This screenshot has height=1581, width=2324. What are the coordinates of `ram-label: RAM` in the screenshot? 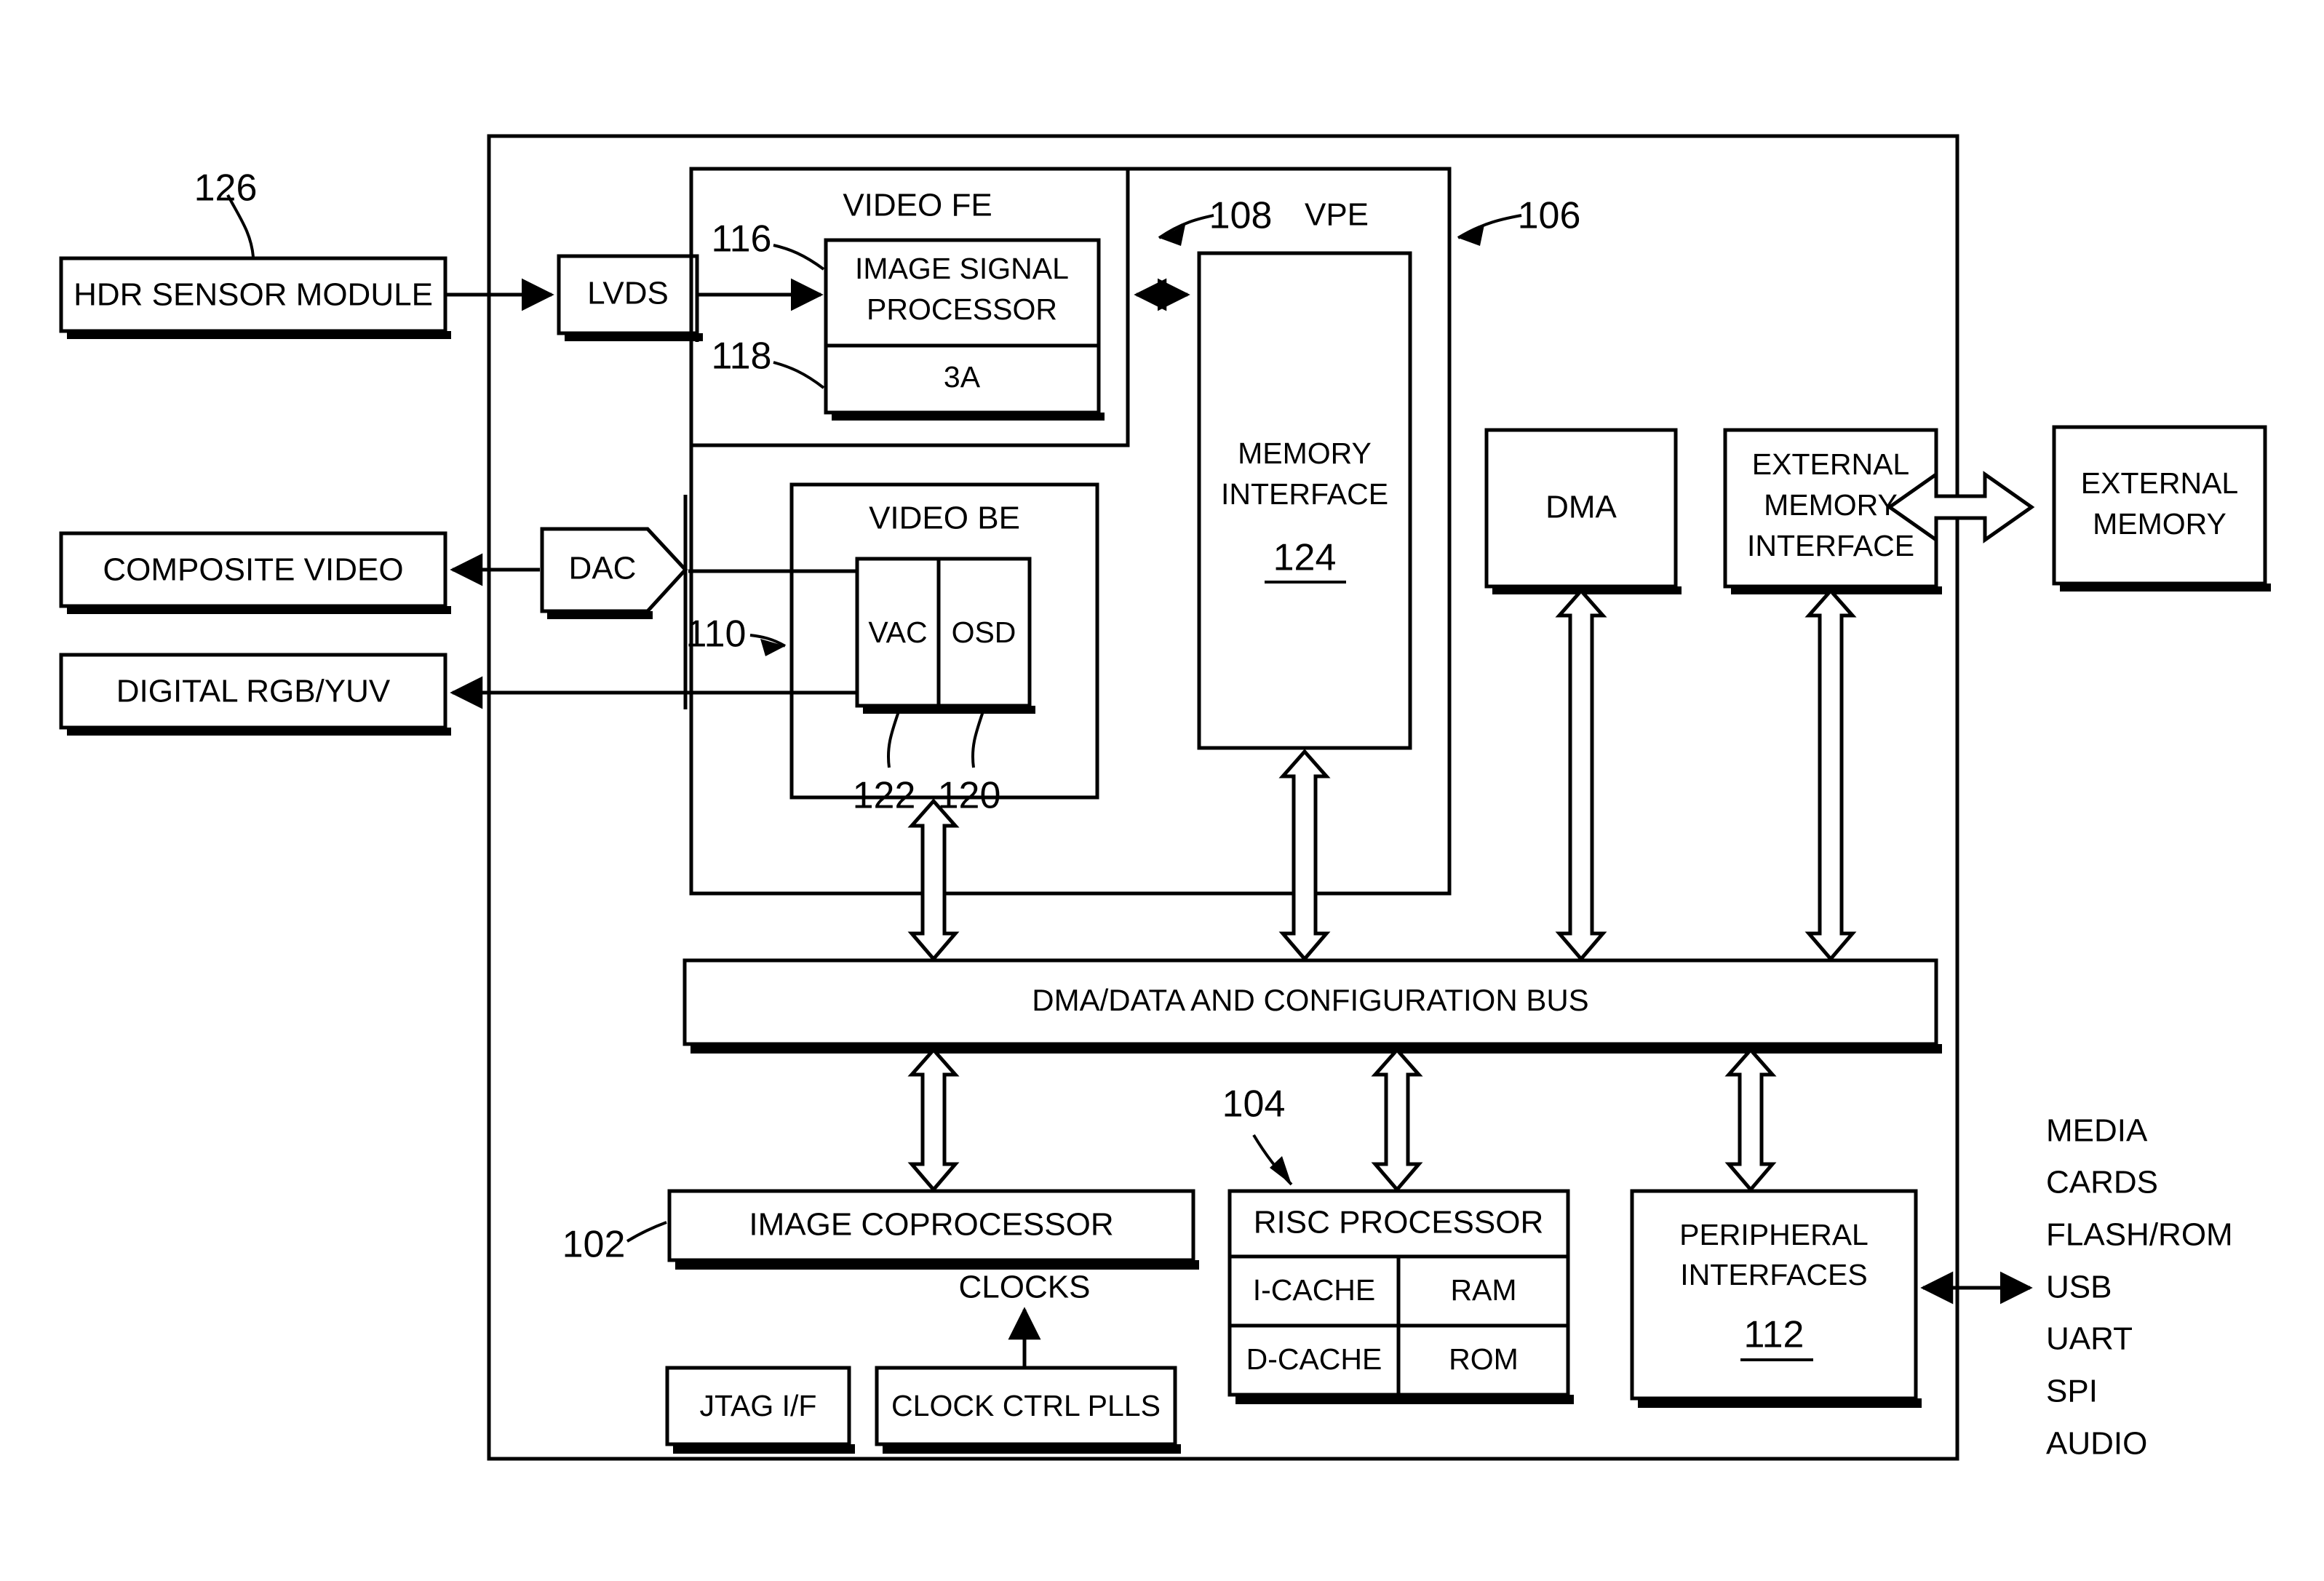 It's located at (1483, 1290).